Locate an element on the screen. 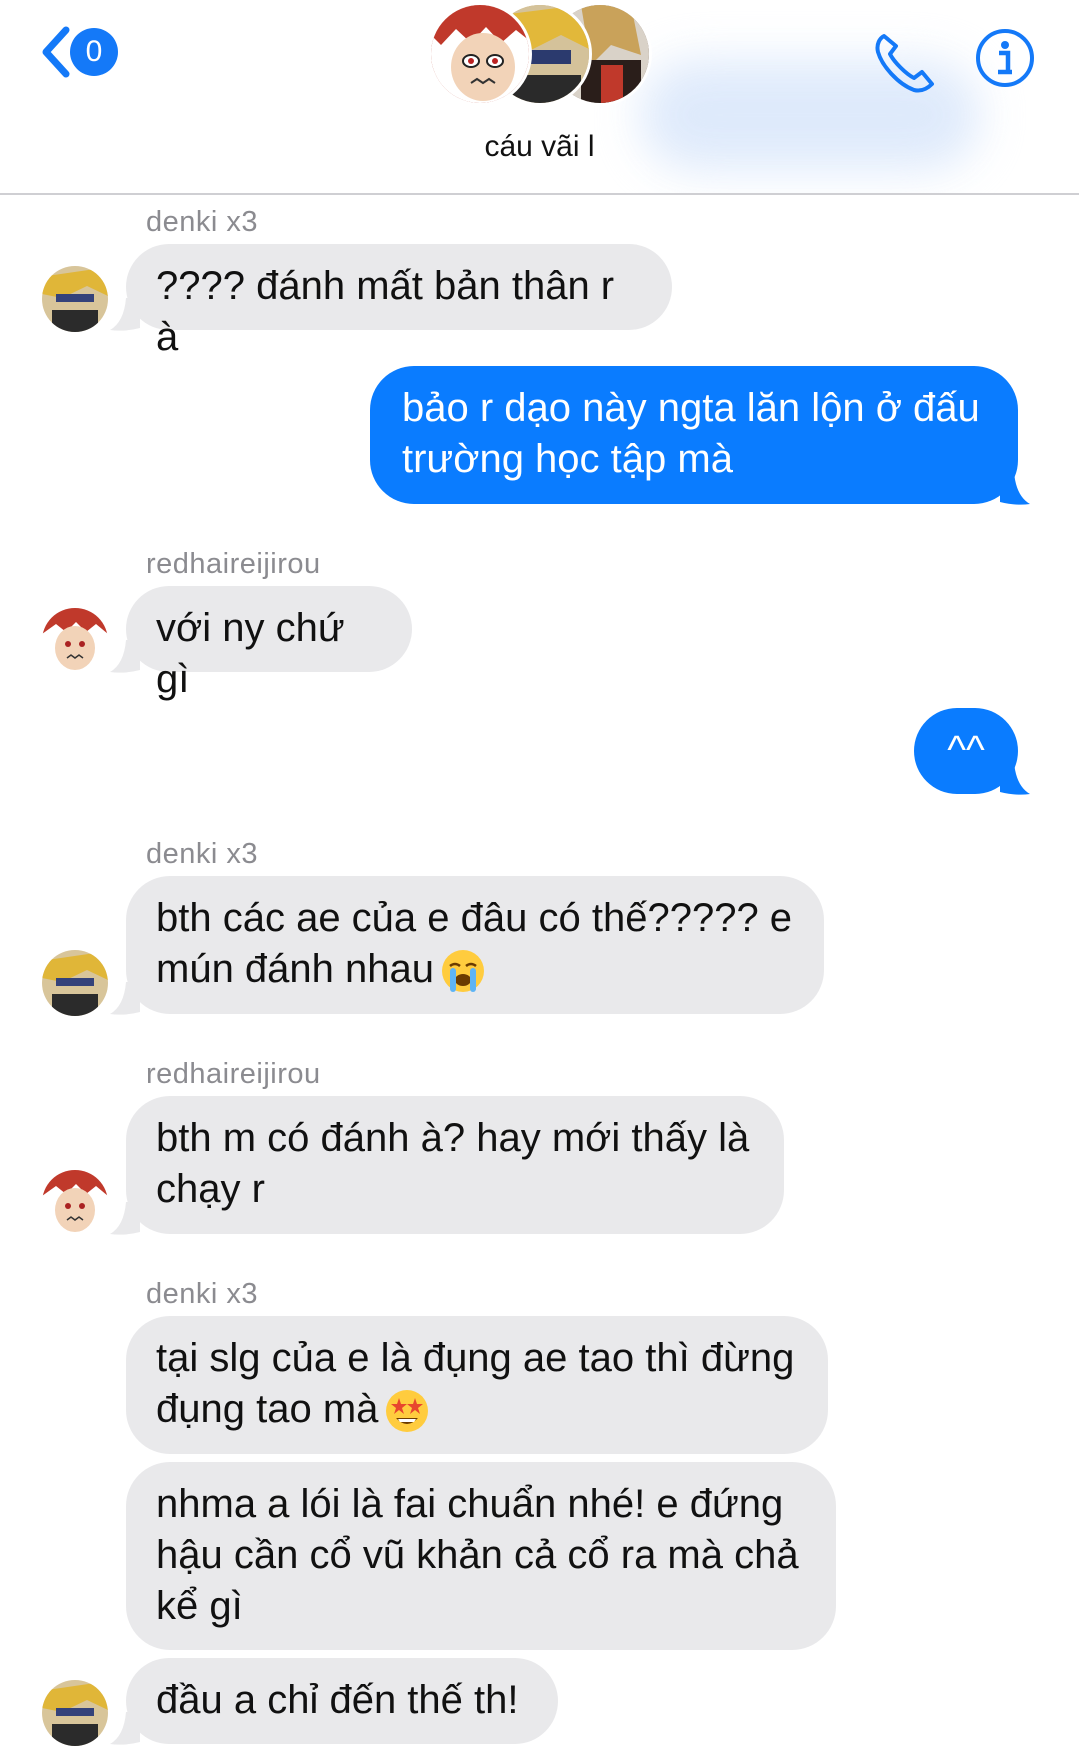 This screenshot has height=1752, width=1079. loudly-crying-face-icon is located at coordinates (463, 971).